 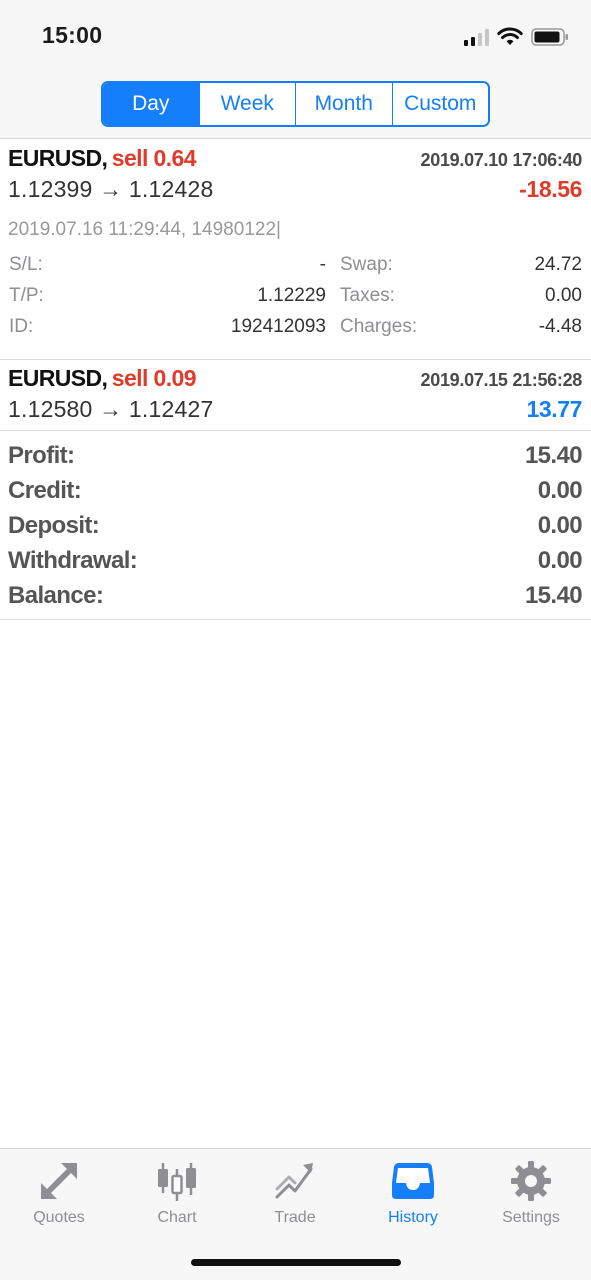 What do you see at coordinates (59, 1181) in the screenshot?
I see `quotes-icon` at bounding box center [59, 1181].